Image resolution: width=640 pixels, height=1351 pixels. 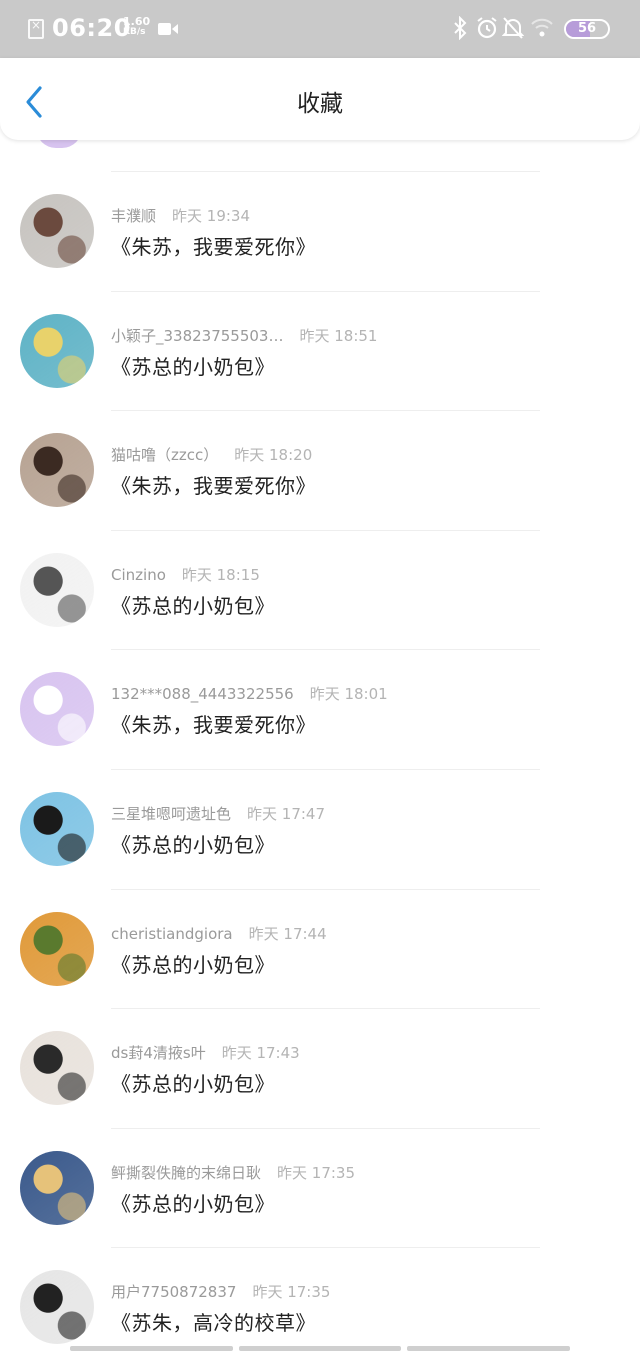 I want to click on status-time: 06:20, so click(x=91, y=28).